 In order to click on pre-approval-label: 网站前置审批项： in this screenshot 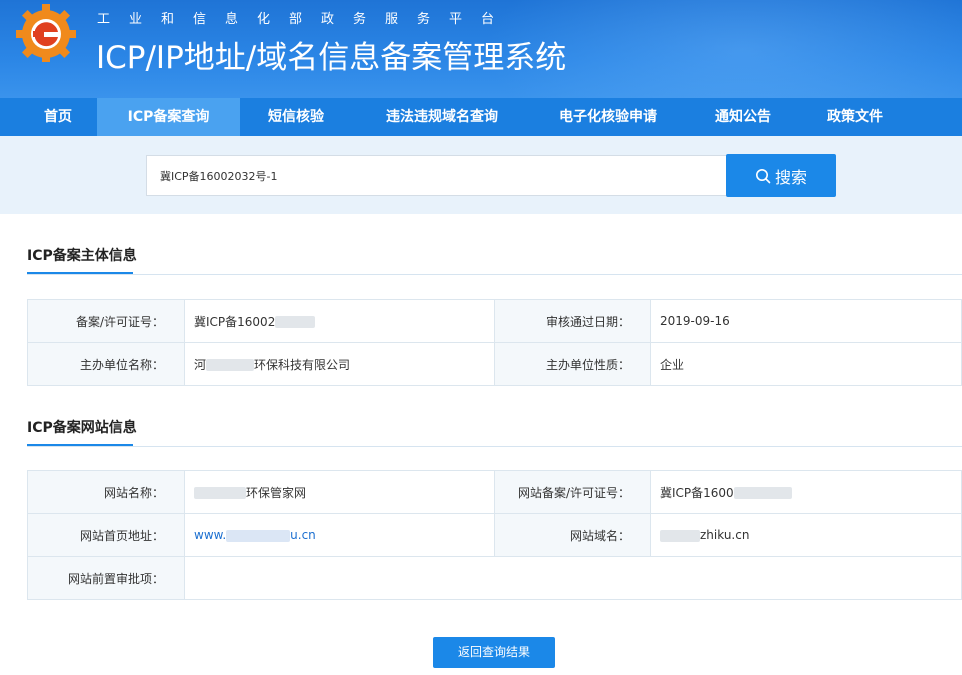, I will do `click(106, 578)`.